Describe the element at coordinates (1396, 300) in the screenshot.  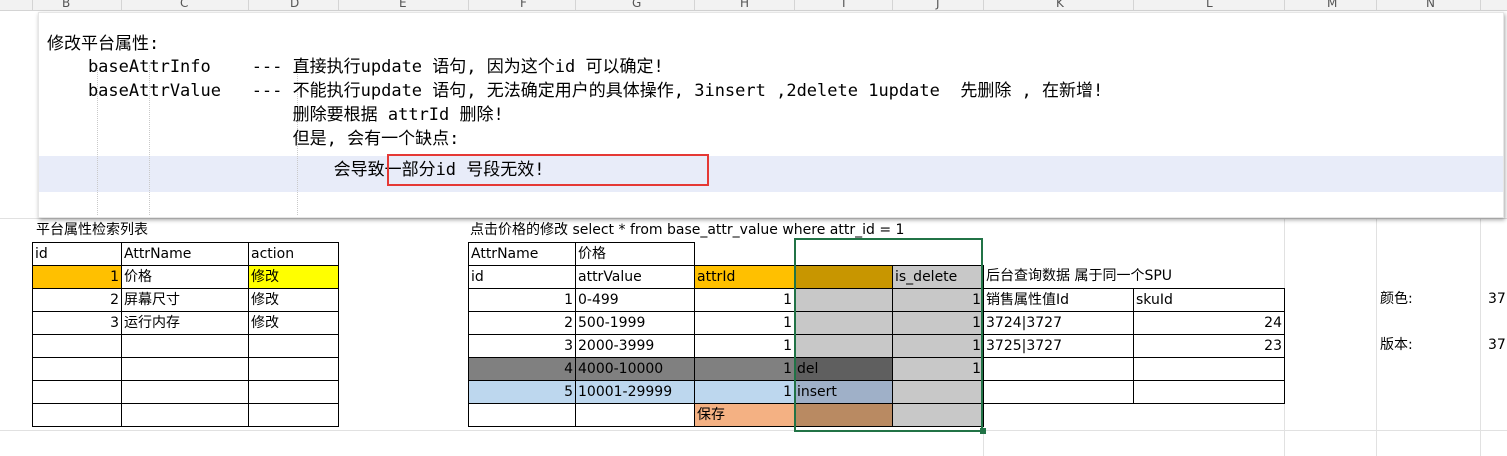
I see `color-label: 颜色:` at that location.